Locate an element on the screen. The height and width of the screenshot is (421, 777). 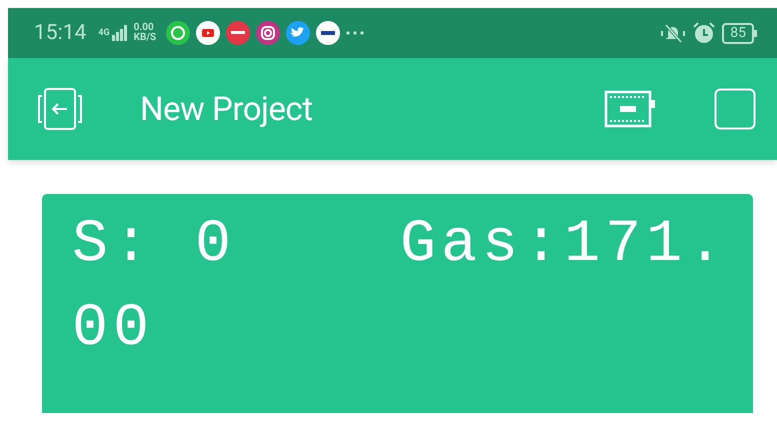
lcd-line: S: 0 Gas:171. is located at coordinates (400, 245).